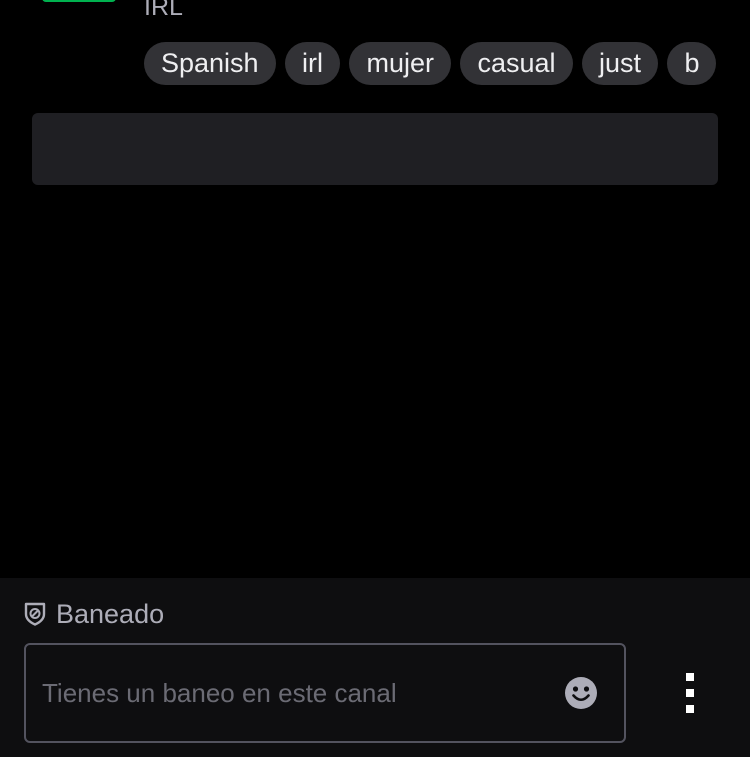 The height and width of the screenshot is (757, 750). Describe the element at coordinates (313, 63) in the screenshot. I see `tag-irl: irl` at that location.